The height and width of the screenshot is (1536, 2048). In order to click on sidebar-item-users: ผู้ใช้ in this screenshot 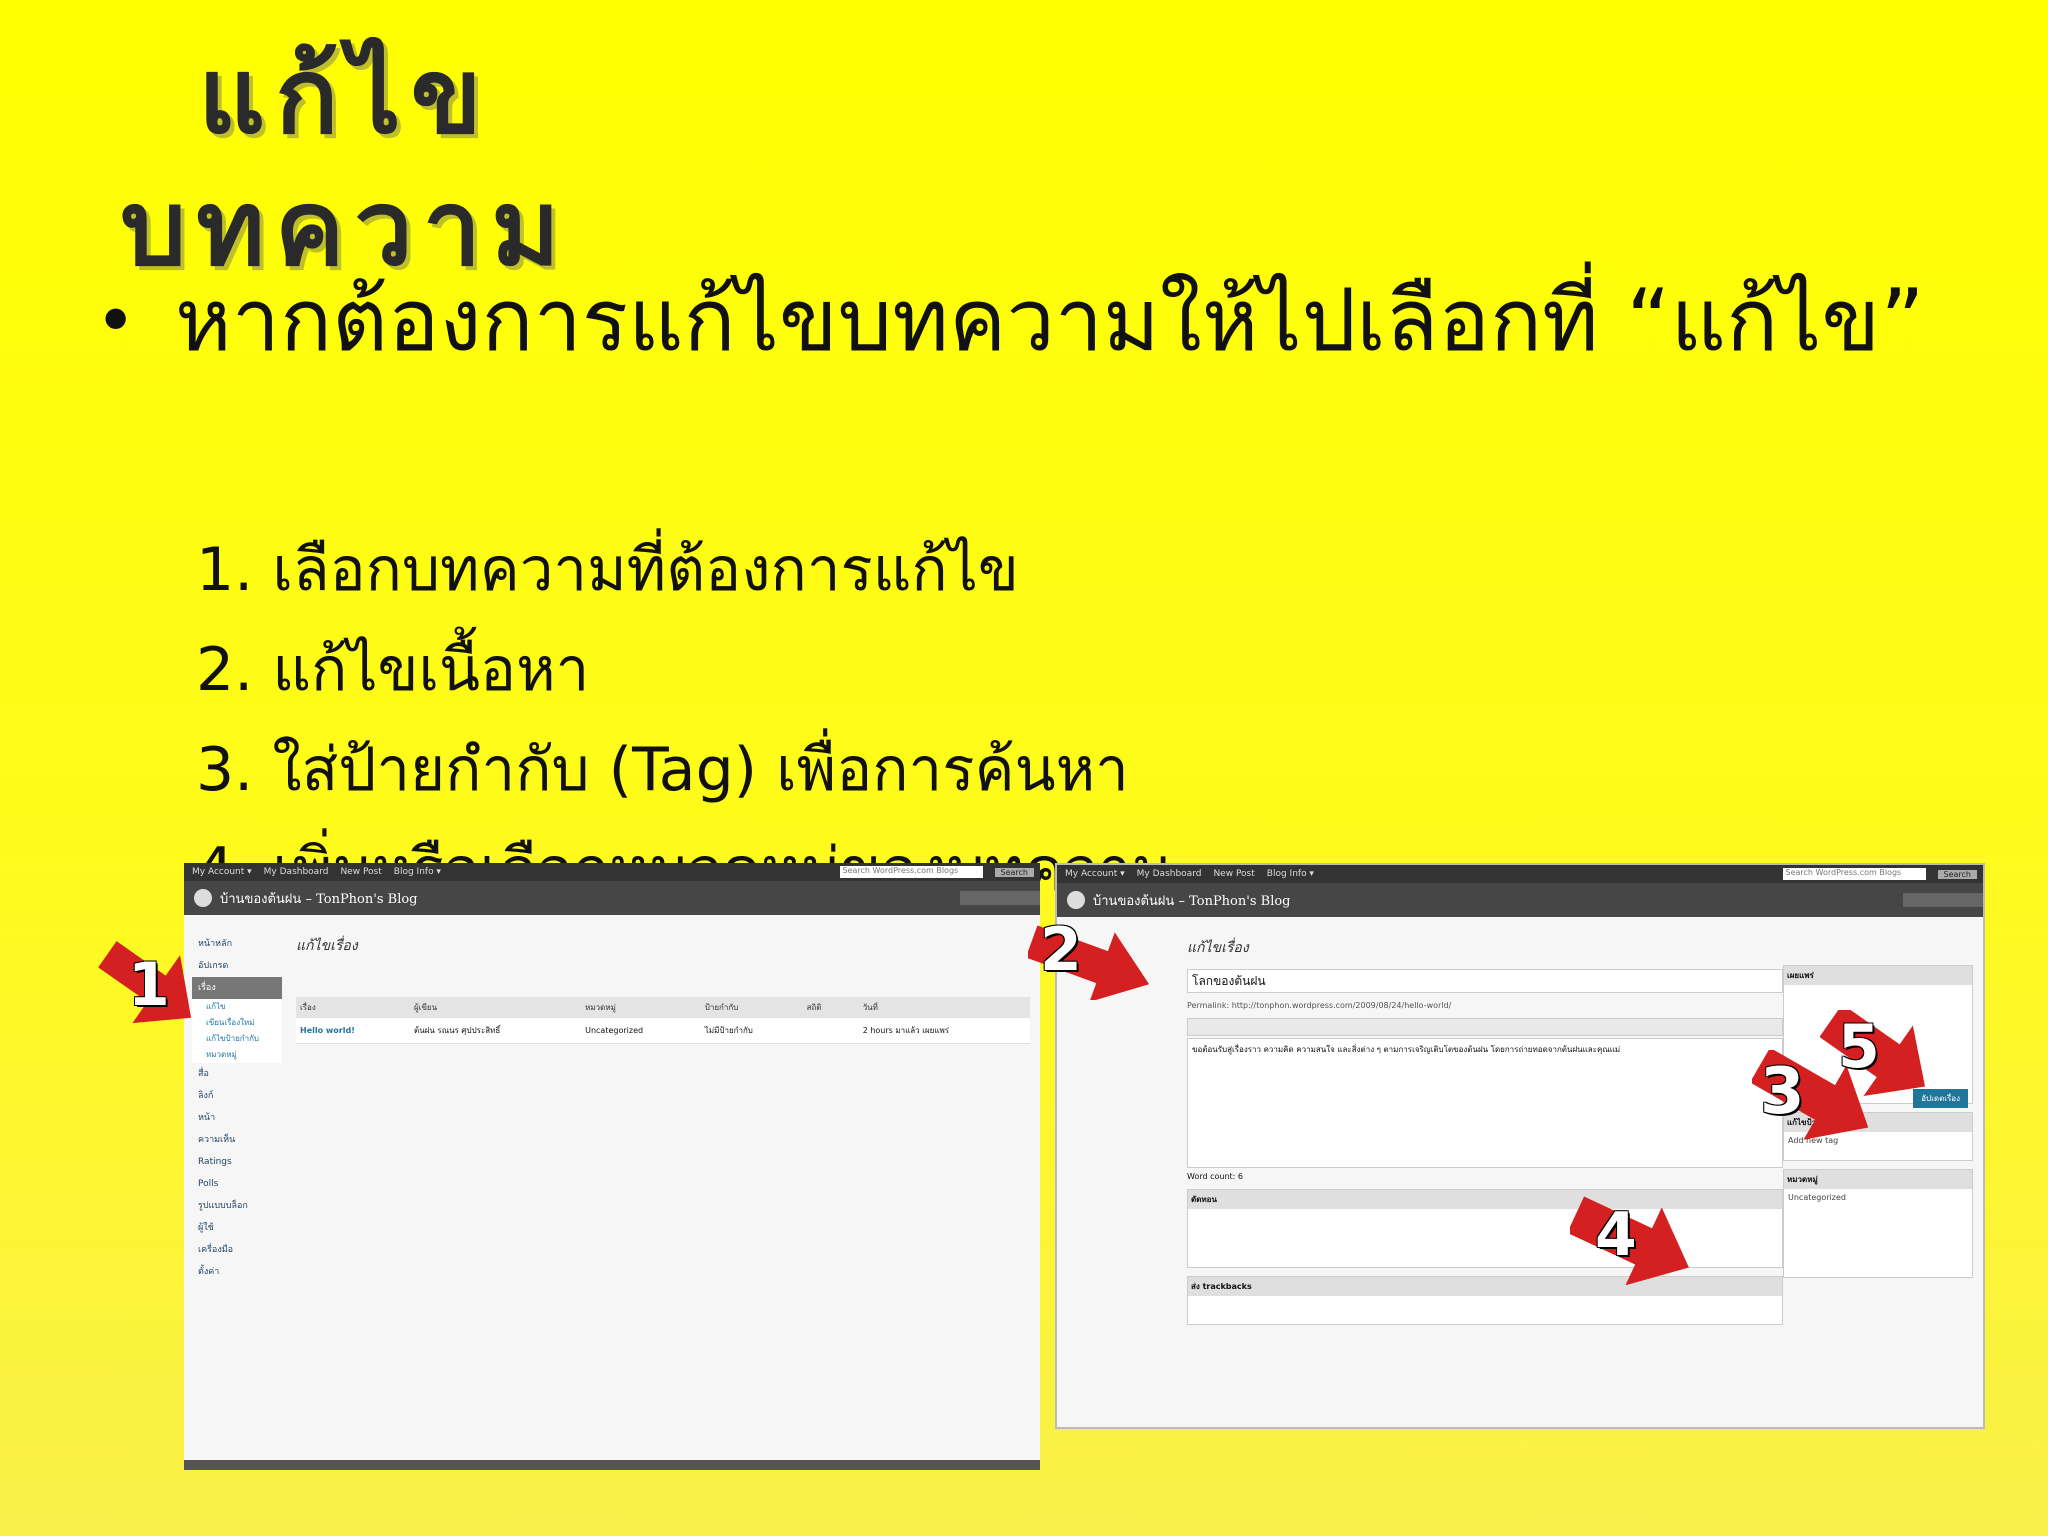, I will do `click(237, 1228)`.